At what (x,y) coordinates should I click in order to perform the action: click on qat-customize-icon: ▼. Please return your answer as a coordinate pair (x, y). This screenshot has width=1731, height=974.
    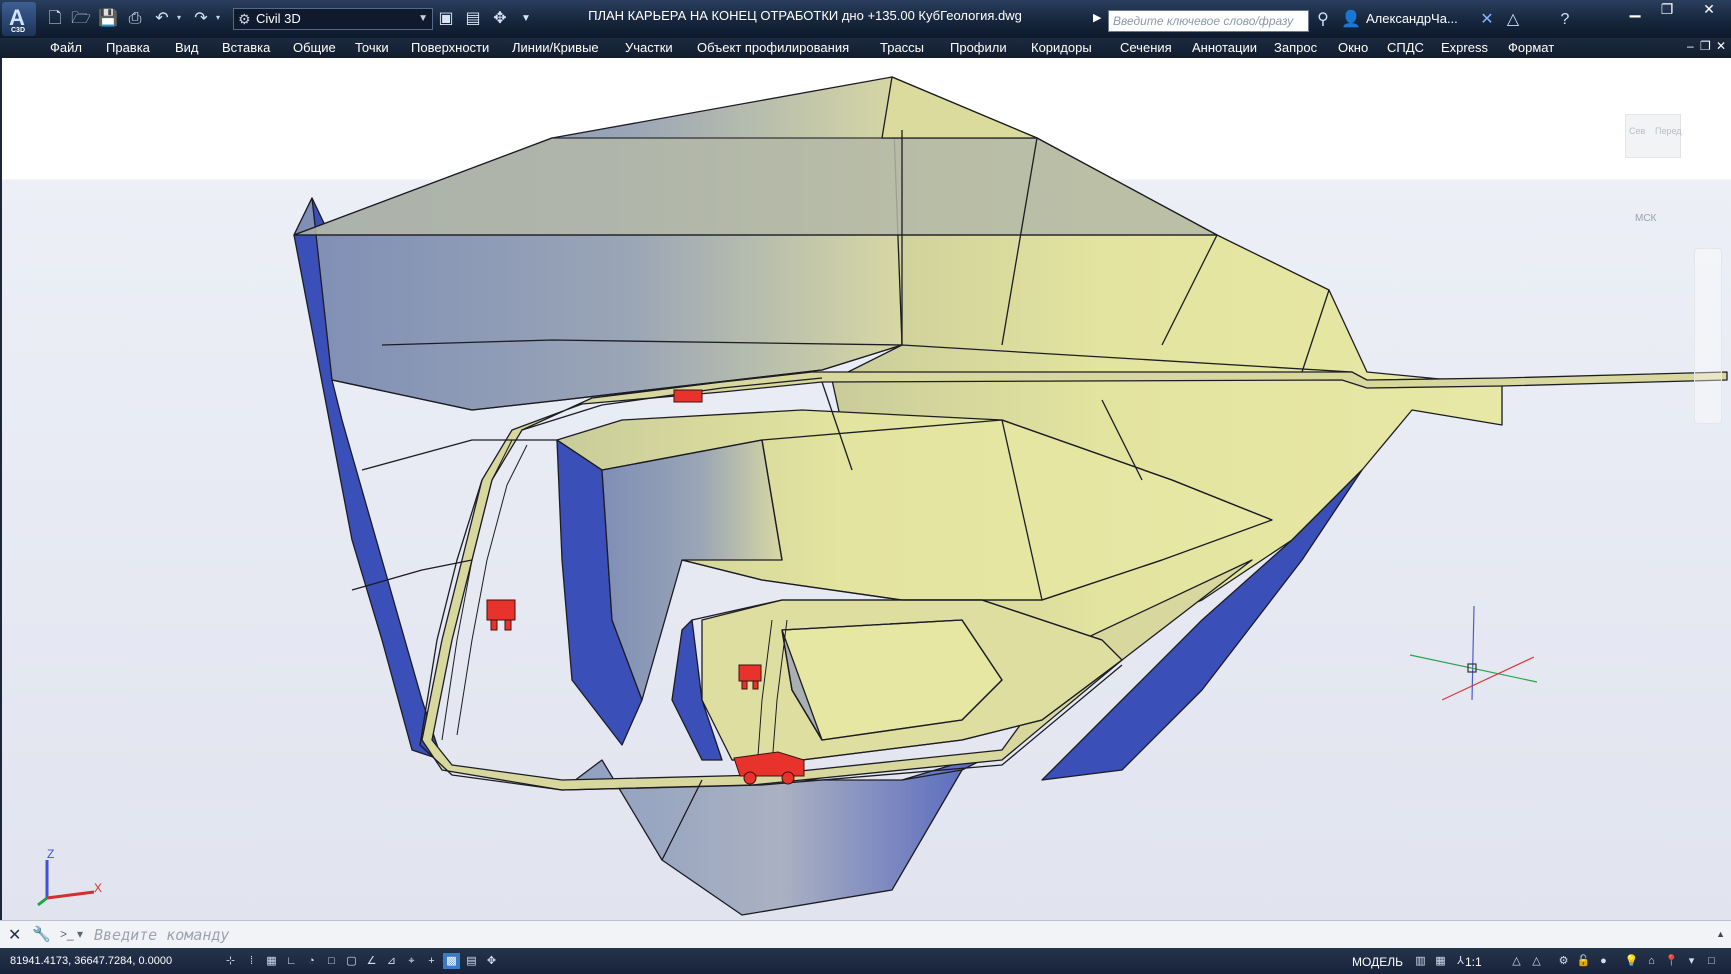
    Looking at the image, I should click on (526, 19).